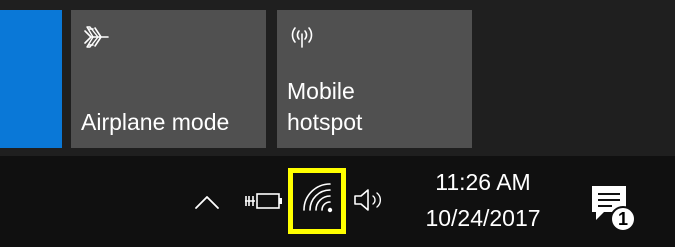 The width and height of the screenshot is (675, 247). Describe the element at coordinates (483, 182) in the screenshot. I see `clock-time: 11:26 AM` at that location.